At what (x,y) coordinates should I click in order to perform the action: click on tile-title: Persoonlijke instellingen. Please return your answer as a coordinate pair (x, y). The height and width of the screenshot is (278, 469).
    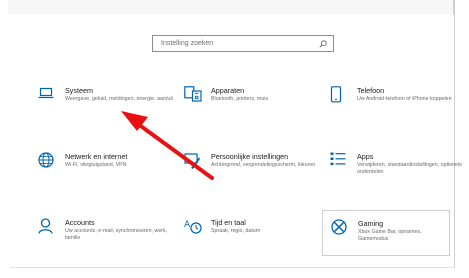
    Looking at the image, I should click on (250, 156).